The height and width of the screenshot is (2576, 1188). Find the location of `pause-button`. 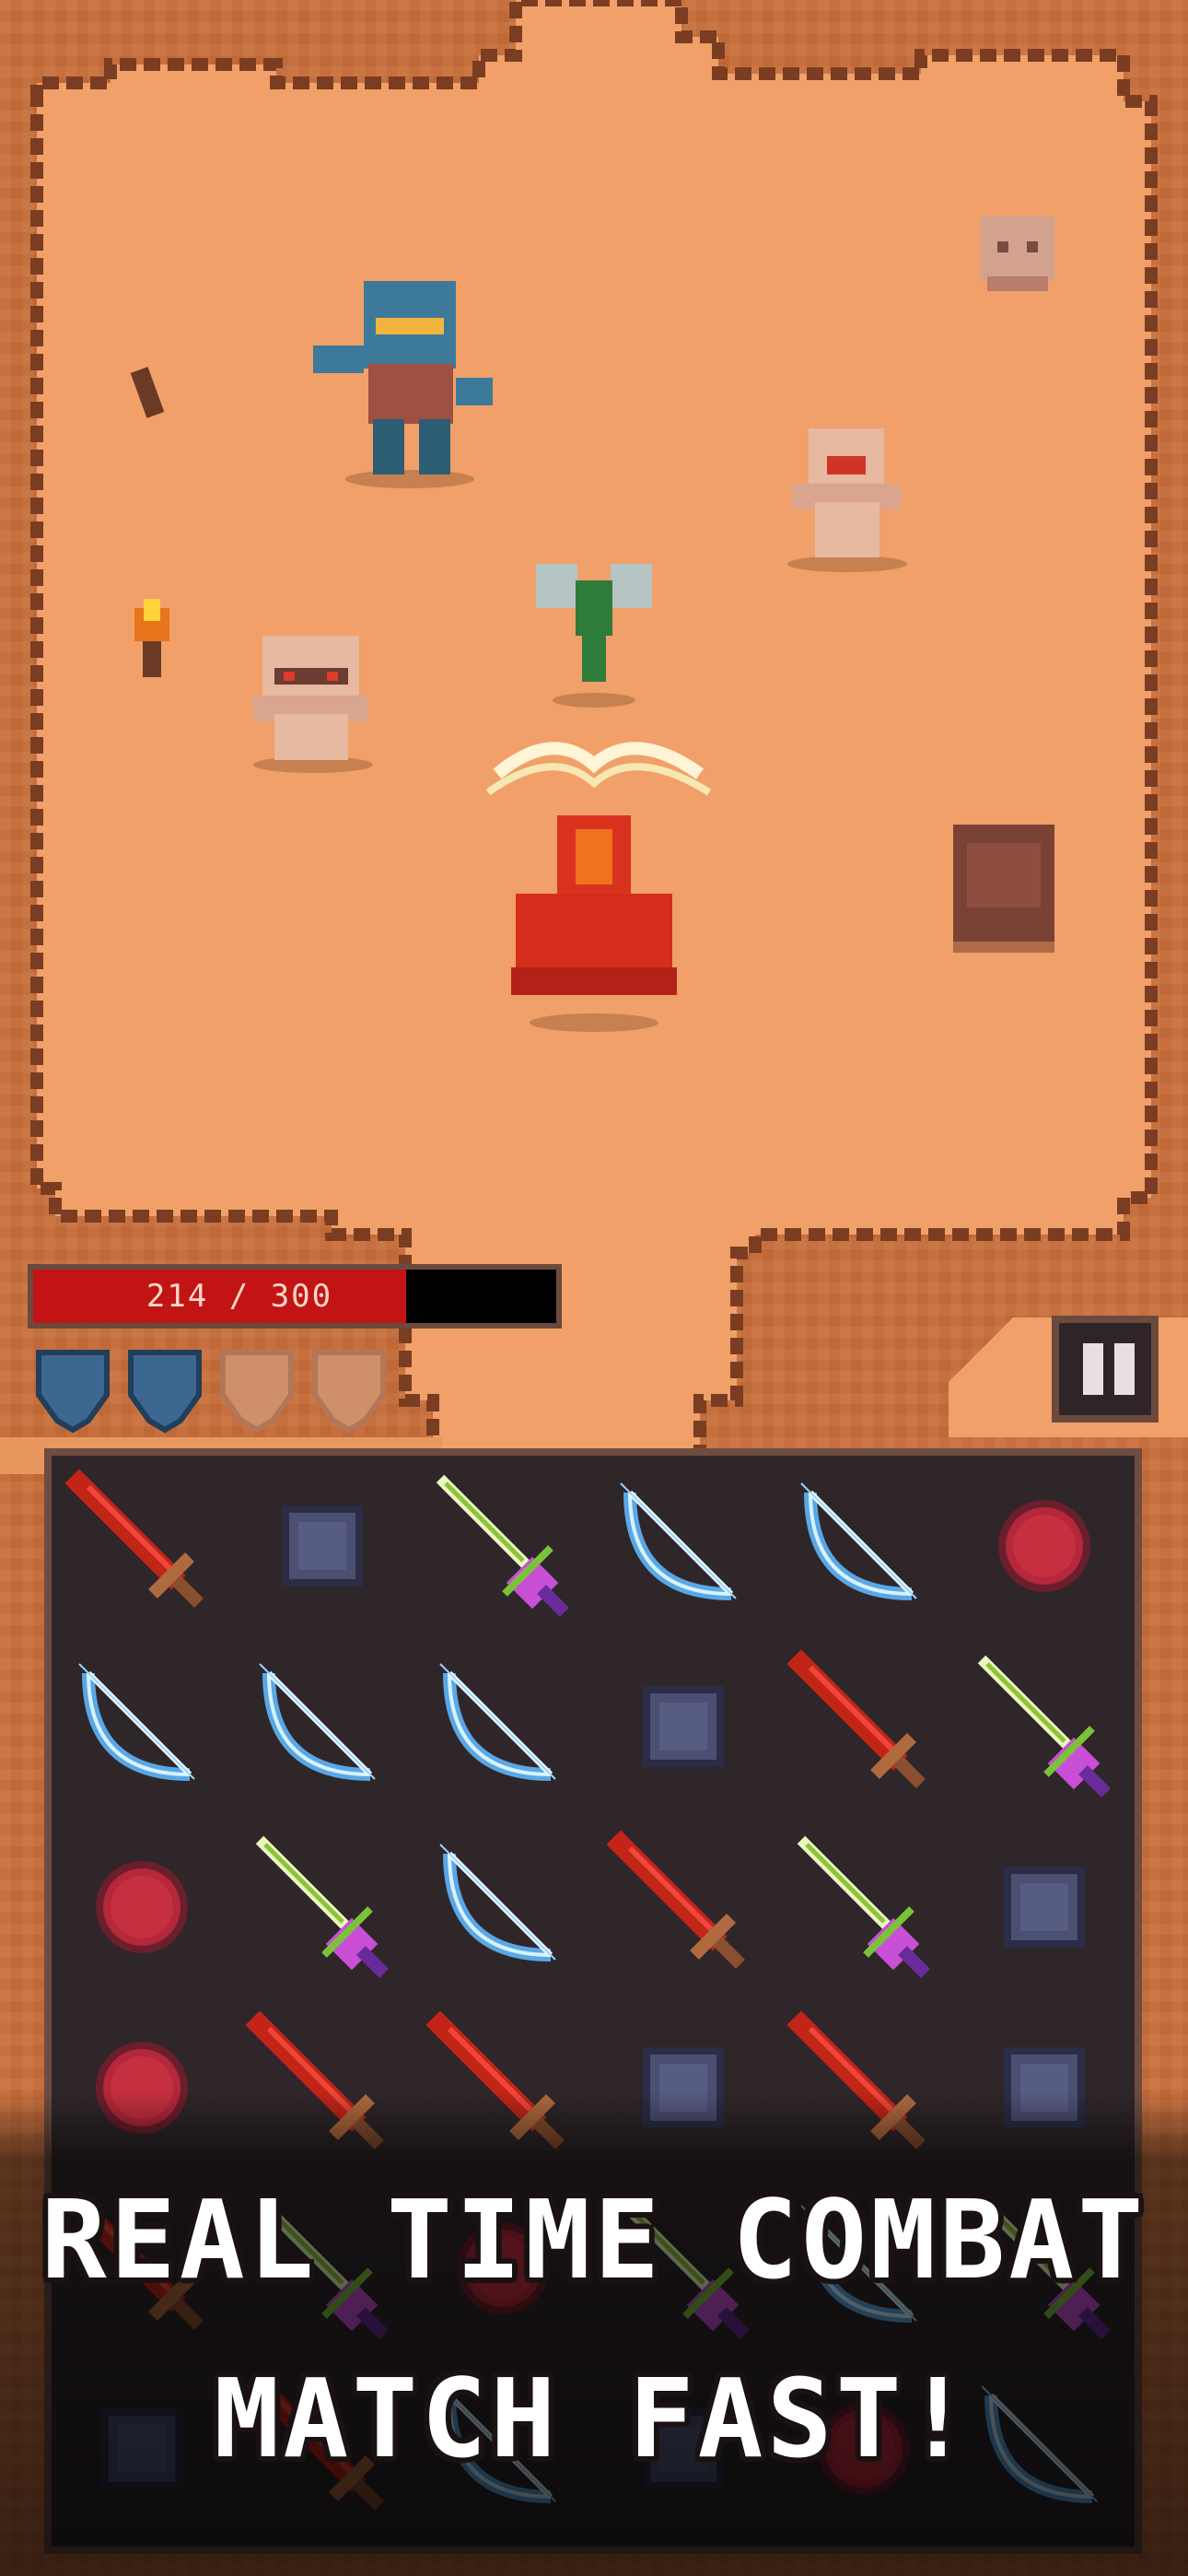

pause-button is located at coordinates (1105, 1370).